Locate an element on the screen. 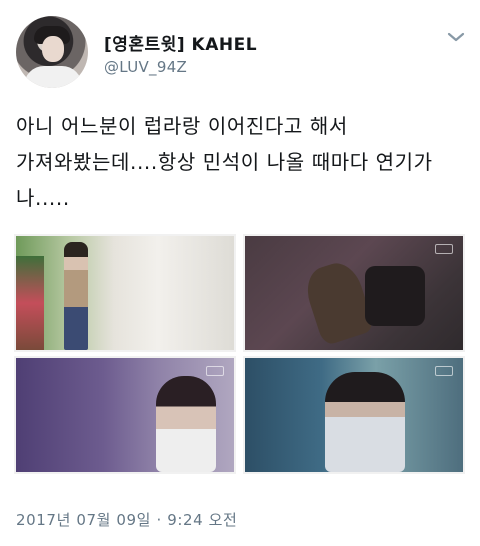 The height and width of the screenshot is (546, 480). avatar-shirt is located at coordinates (53, 77).